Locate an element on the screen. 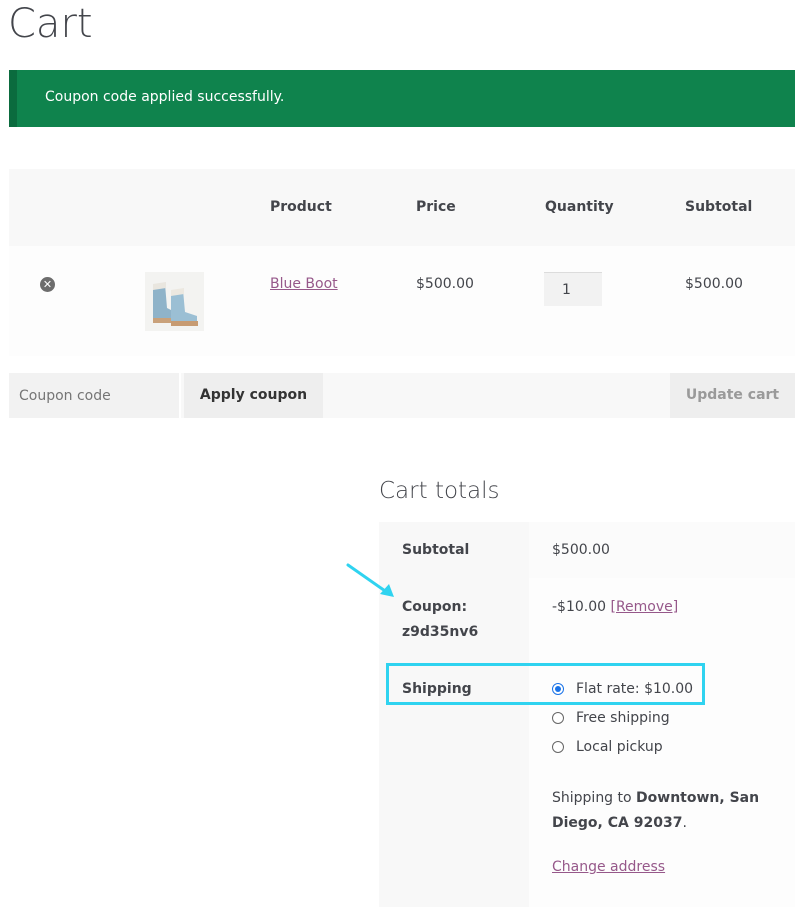 This screenshot has height=907, width=805. cart-table-header: Product Price Quantity Subtotal is located at coordinates (402, 207).